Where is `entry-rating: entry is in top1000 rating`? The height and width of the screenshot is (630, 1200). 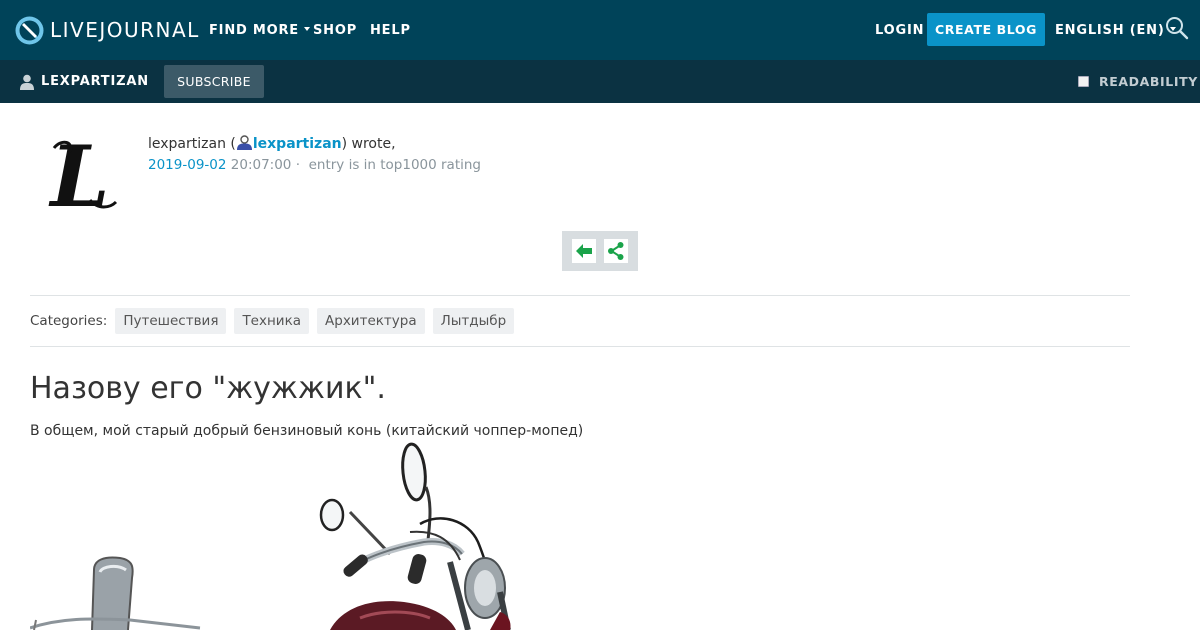 entry-rating: entry is in top1000 rating is located at coordinates (395, 165).